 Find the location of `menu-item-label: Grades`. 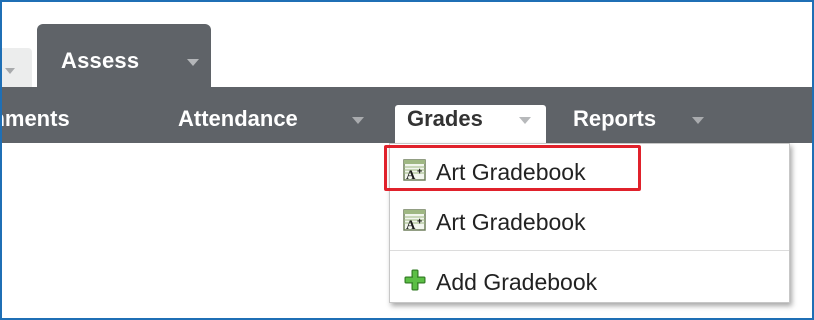

menu-item-label: Grades is located at coordinates (445, 118).